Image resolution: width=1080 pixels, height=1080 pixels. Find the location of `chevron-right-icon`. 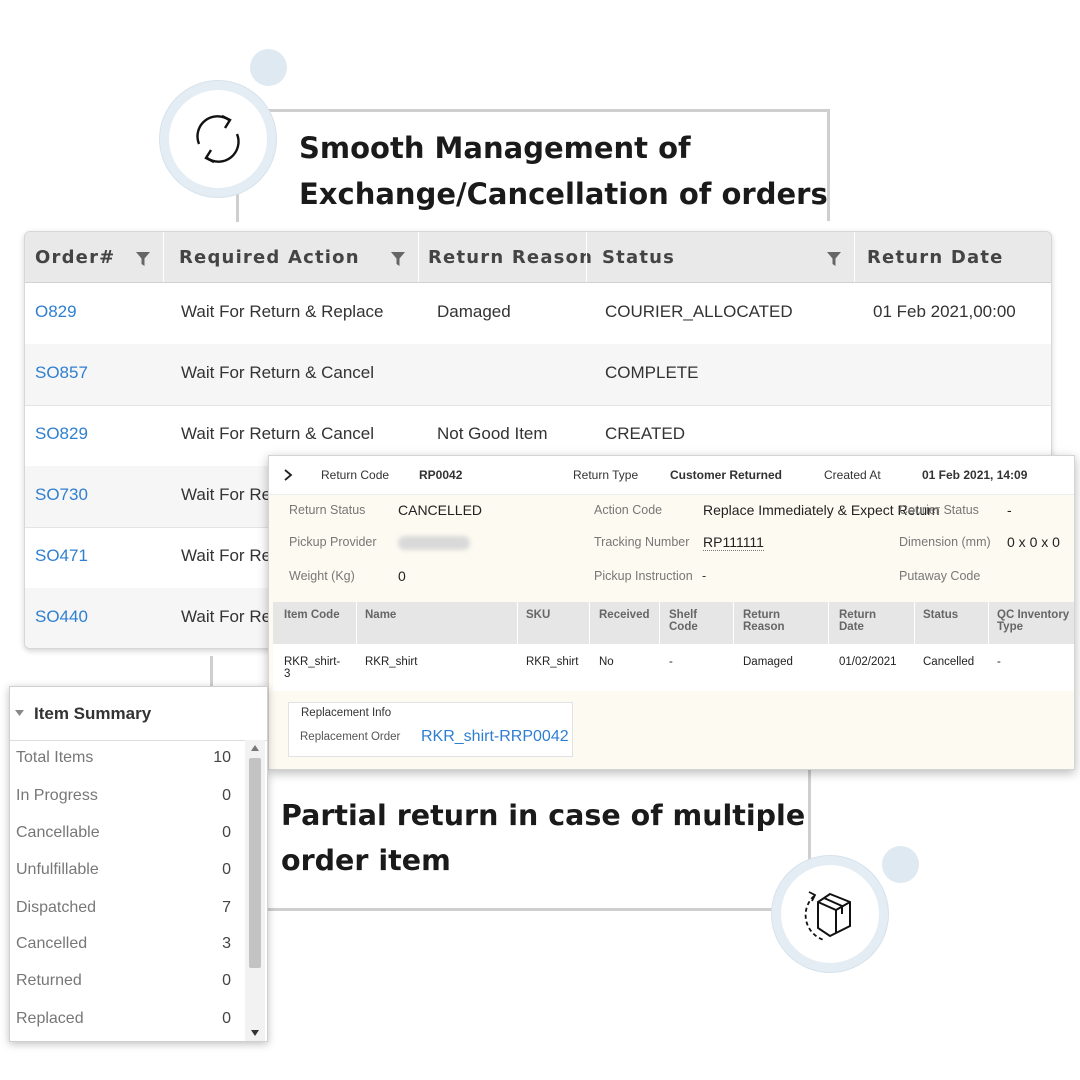

chevron-right-icon is located at coordinates (288, 475).